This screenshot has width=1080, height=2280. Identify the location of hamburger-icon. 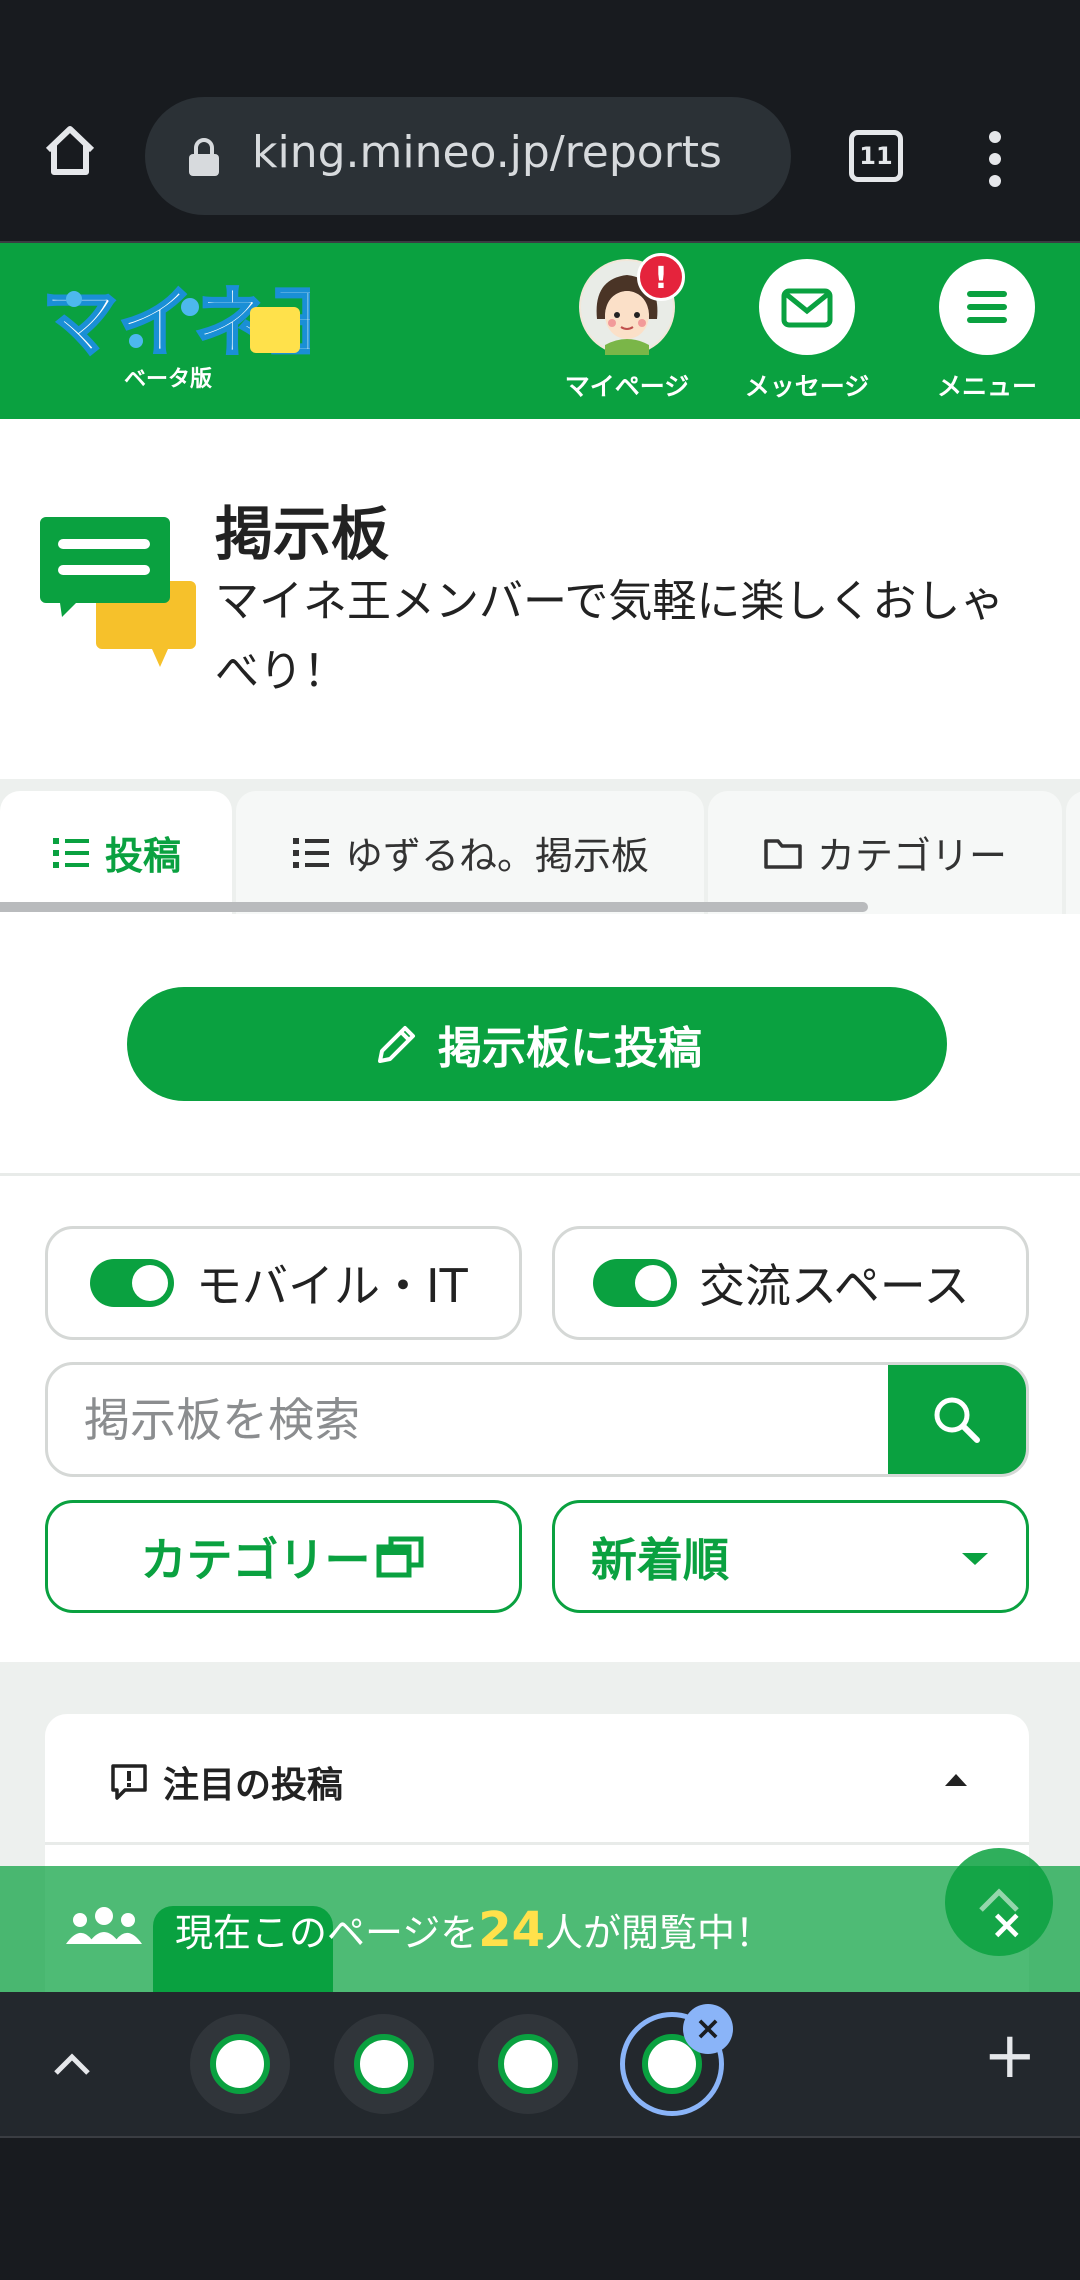
(987, 307).